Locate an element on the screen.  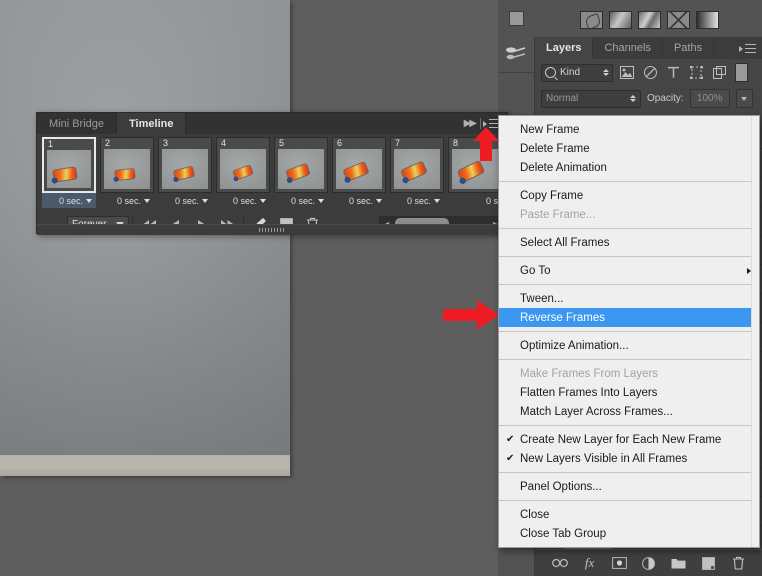
filter-type-layers is located at coordinates (673, 73).